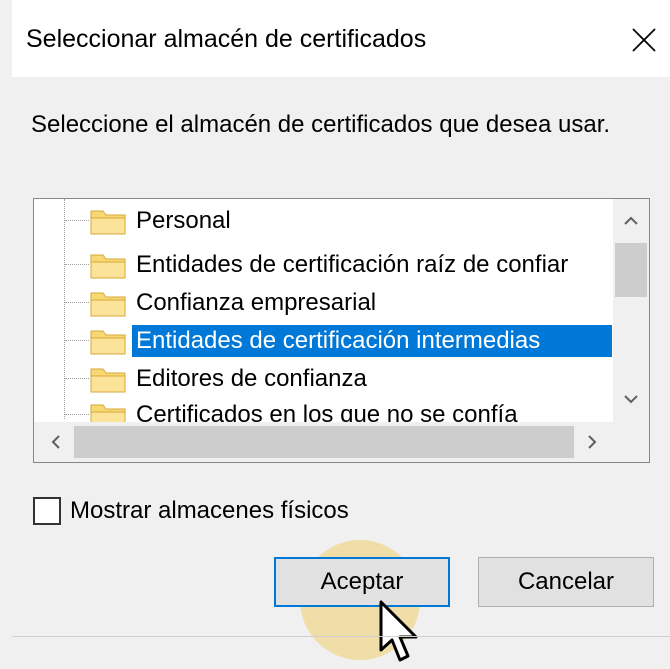 The height and width of the screenshot is (669, 670). What do you see at coordinates (256, 302) in the screenshot?
I see `tree-item-label: Confianza empresarial` at bounding box center [256, 302].